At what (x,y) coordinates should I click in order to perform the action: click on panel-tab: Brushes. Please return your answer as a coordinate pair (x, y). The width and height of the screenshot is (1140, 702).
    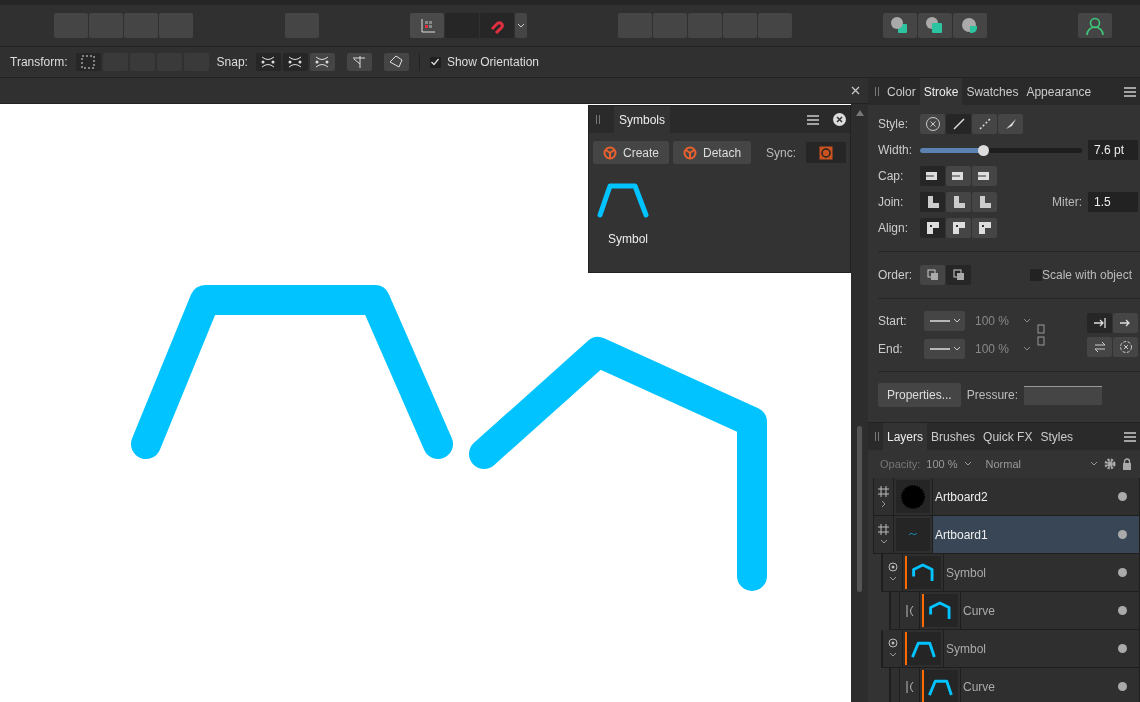
    Looking at the image, I should click on (953, 436).